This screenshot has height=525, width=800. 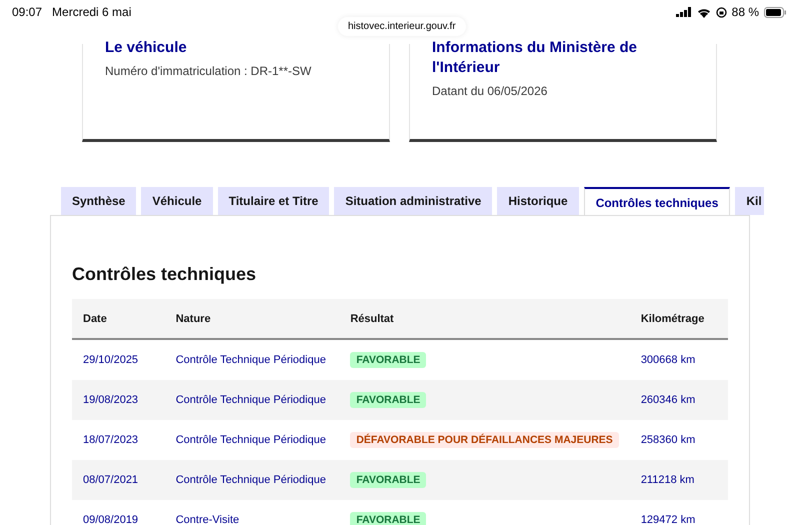 What do you see at coordinates (165, 274) in the screenshot?
I see `section-title: Contrôles techniques` at bounding box center [165, 274].